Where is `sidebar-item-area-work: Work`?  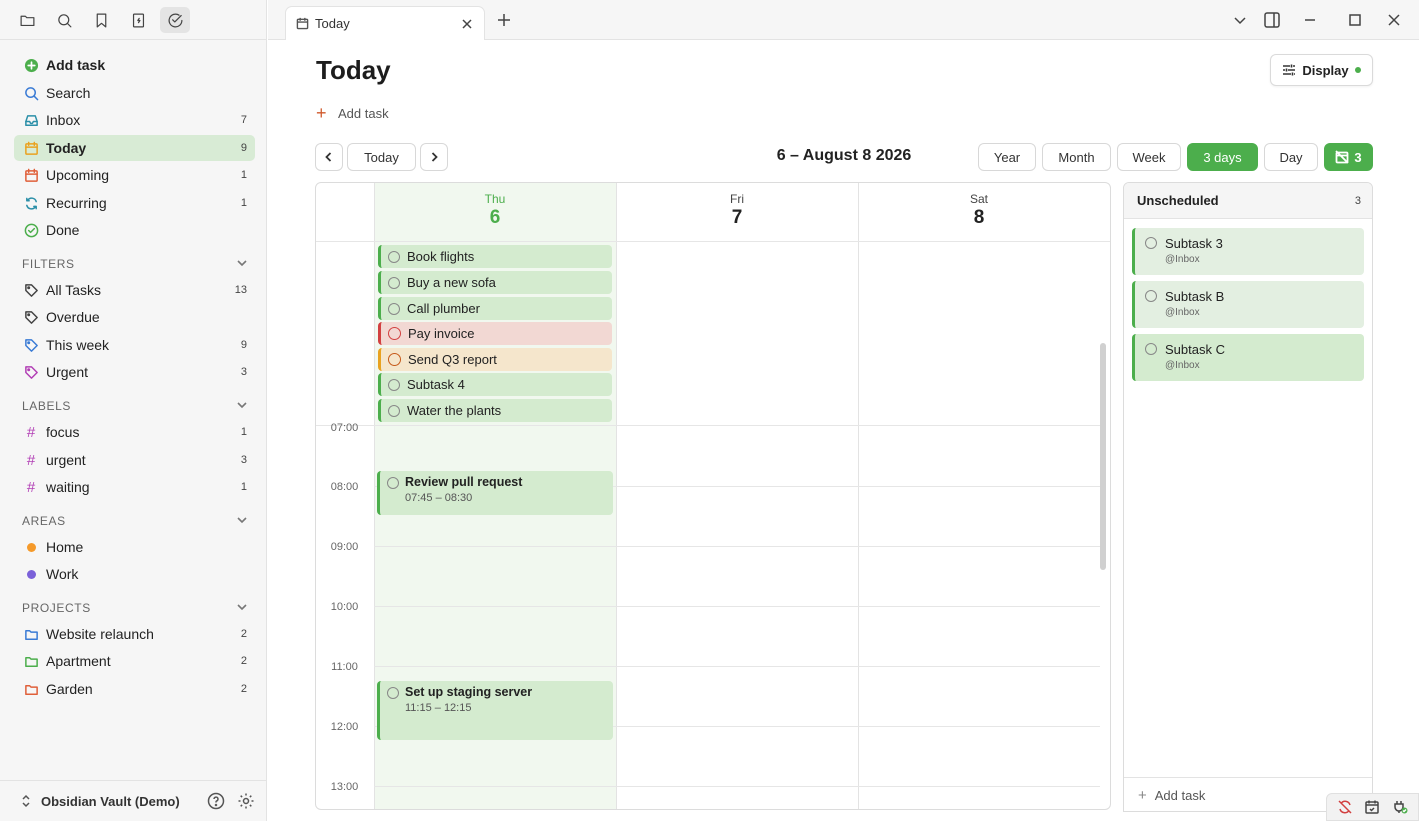 sidebar-item-area-work: Work is located at coordinates (134, 574).